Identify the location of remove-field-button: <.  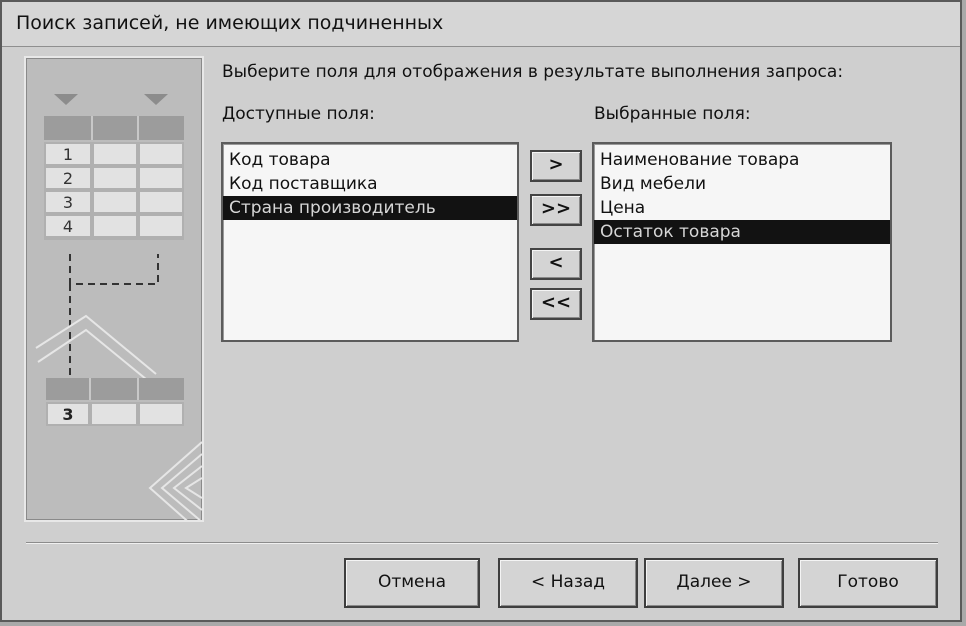
(556, 264).